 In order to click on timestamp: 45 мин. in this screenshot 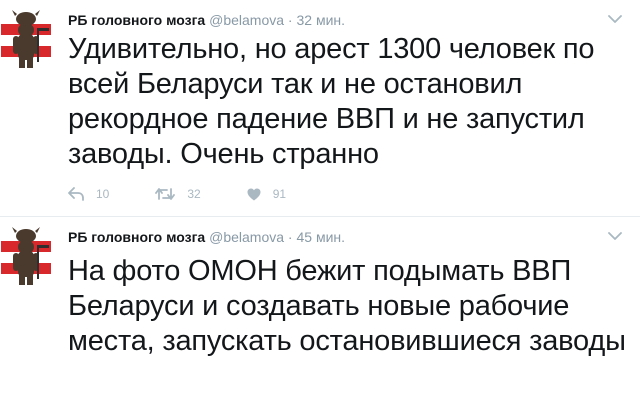, I will do `click(320, 237)`.